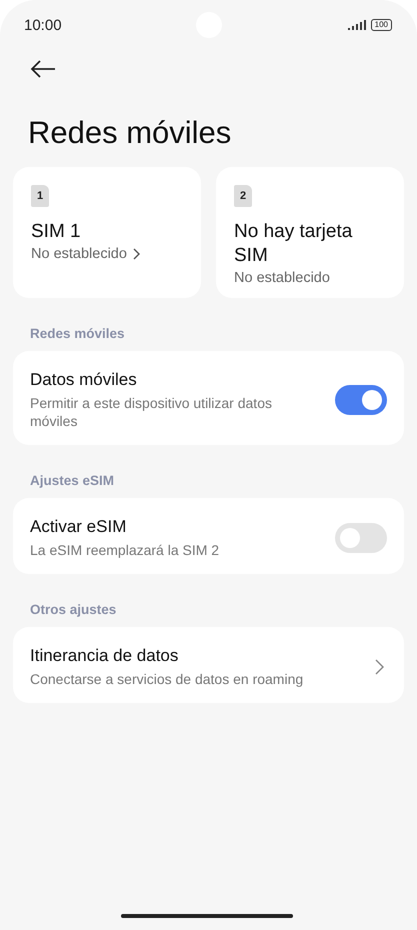 This screenshot has height=930, width=417. What do you see at coordinates (73, 480) in the screenshot?
I see `section-header: Ajustes eSIM` at bounding box center [73, 480].